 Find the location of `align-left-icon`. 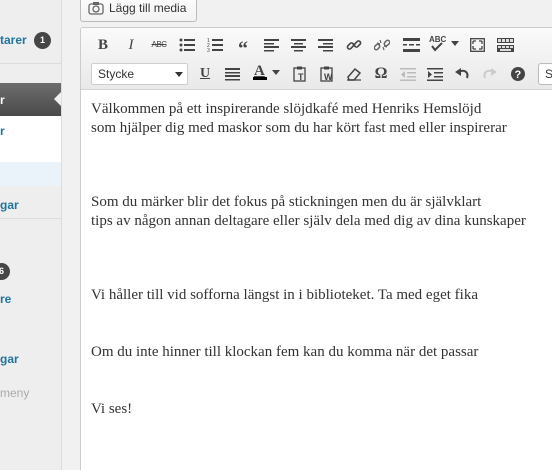

align-left-icon is located at coordinates (271, 45).